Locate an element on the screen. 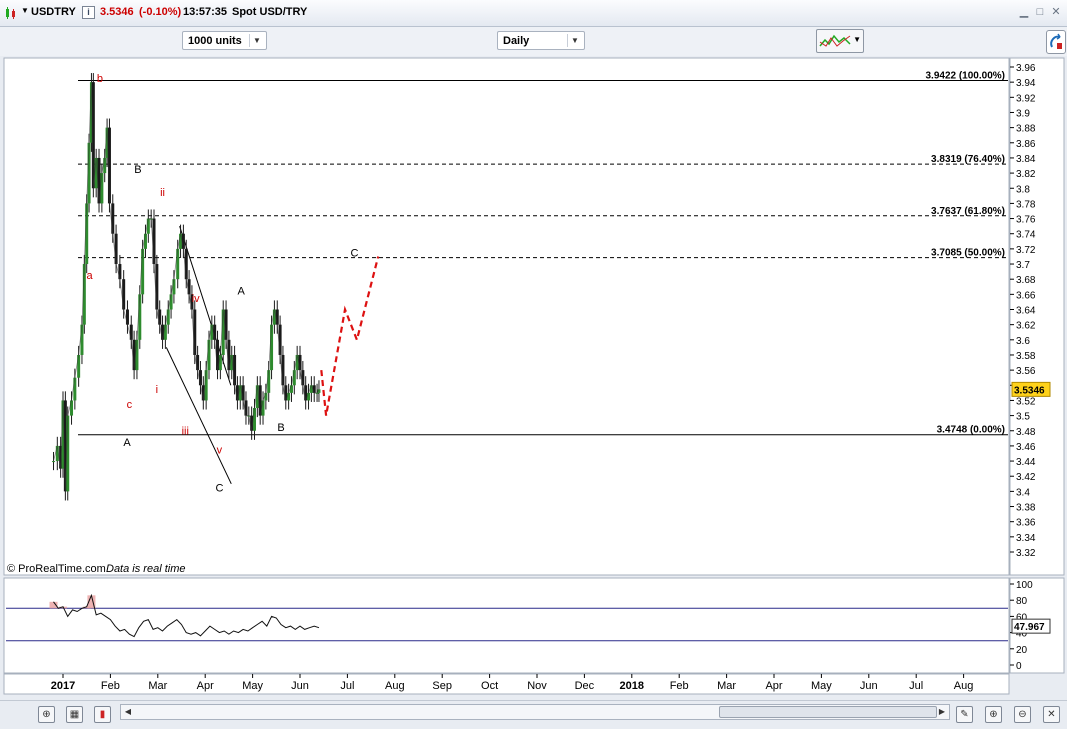 This screenshot has width=1067, height=729. time-tick-label: 2018 is located at coordinates (632, 686).